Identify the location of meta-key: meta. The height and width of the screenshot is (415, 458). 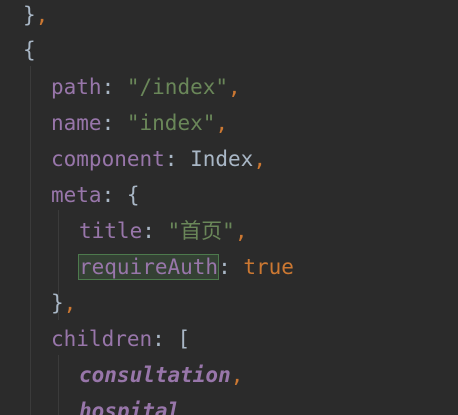
(76, 195).